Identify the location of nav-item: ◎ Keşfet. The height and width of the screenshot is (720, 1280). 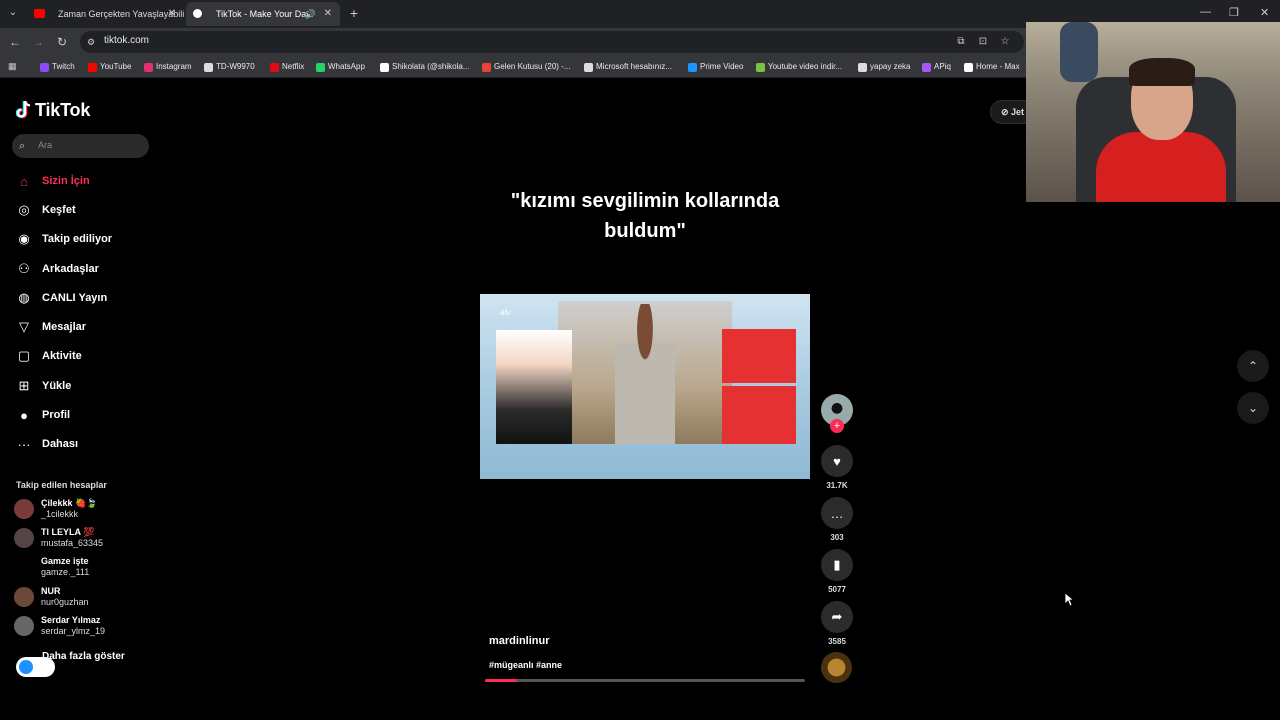
(45, 210).